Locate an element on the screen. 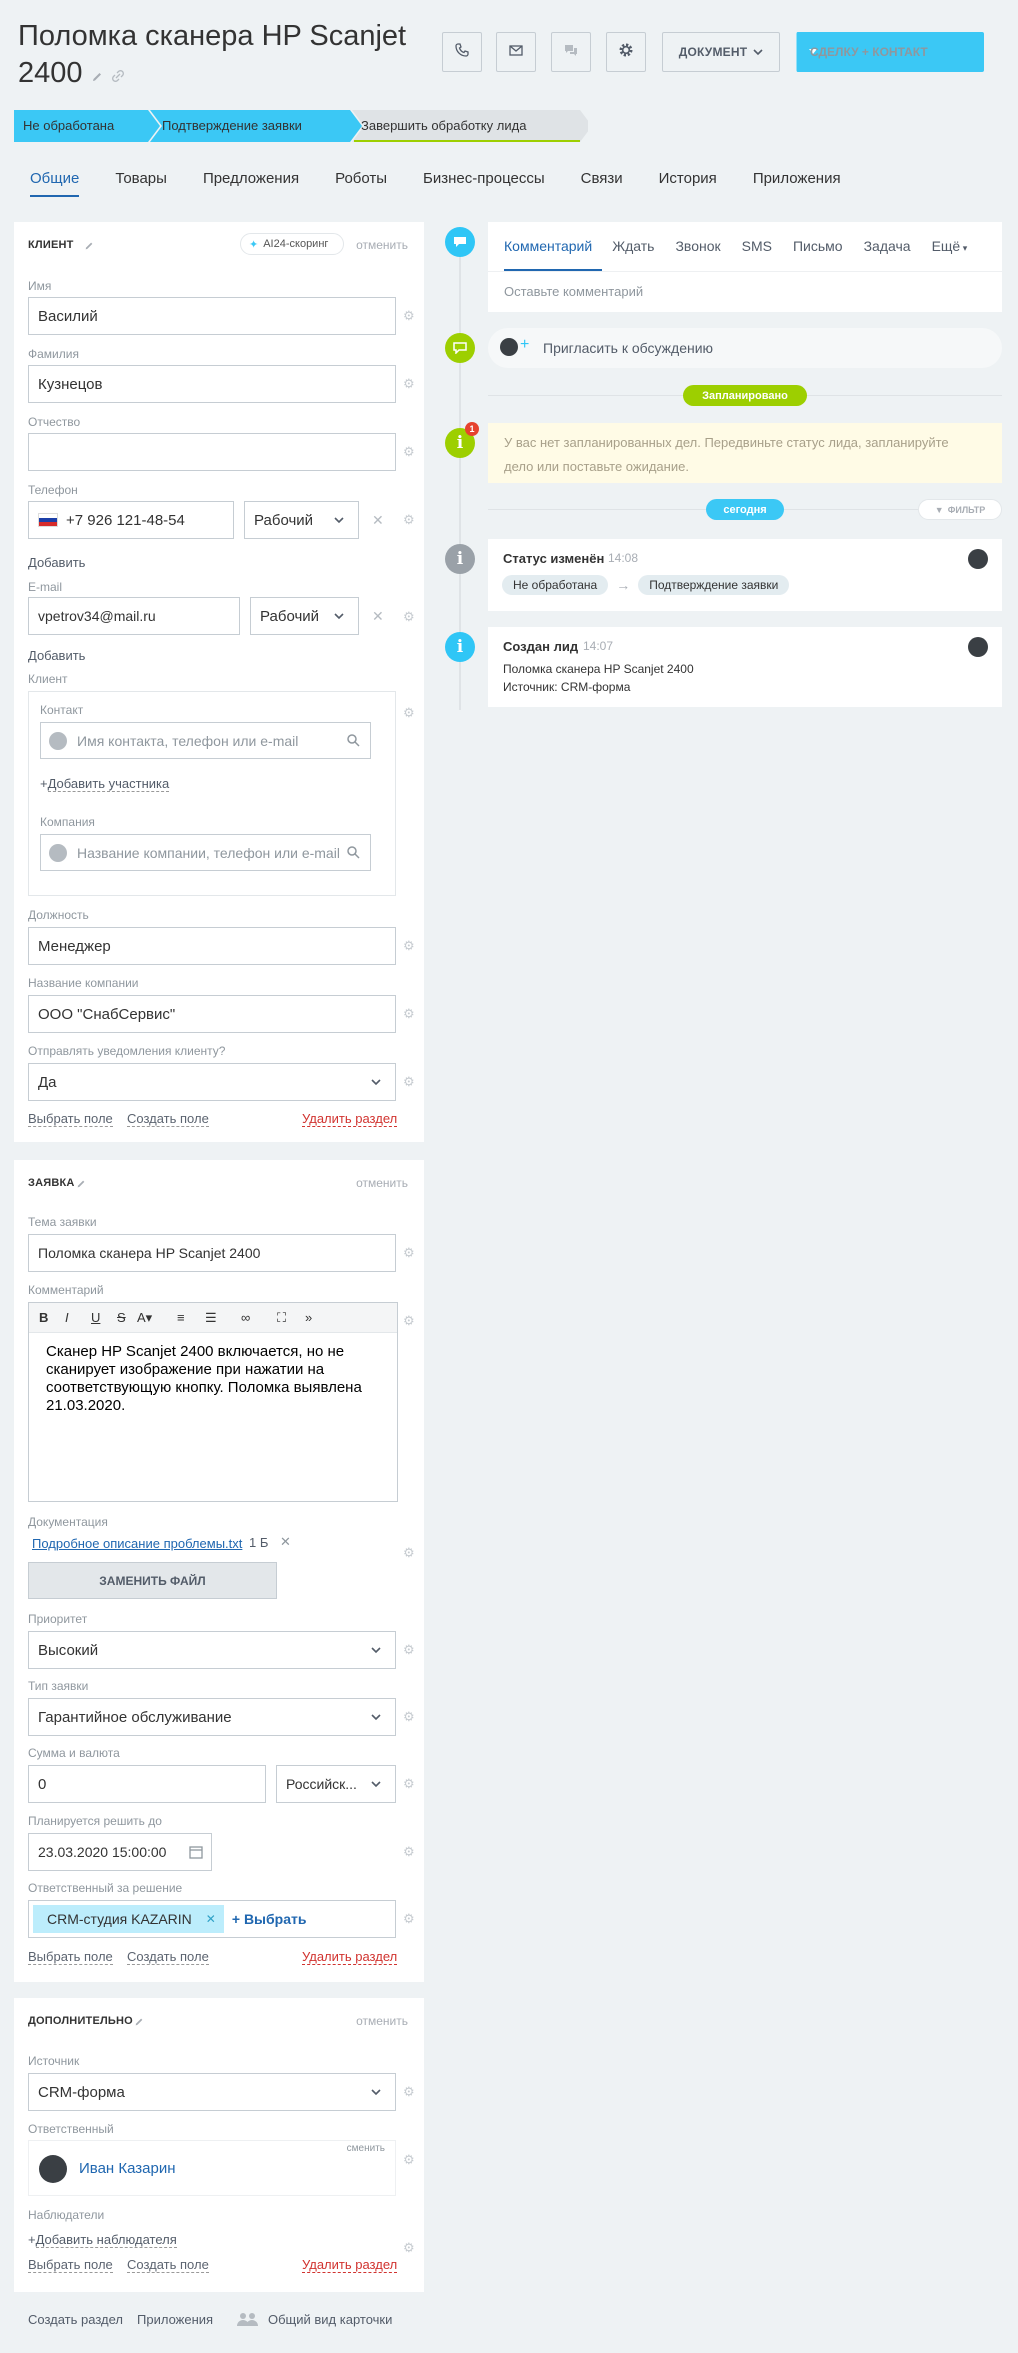 Image resolution: width=1018 pixels, height=2353 pixels. tab-more: Ещё ▾ is located at coordinates (950, 246).